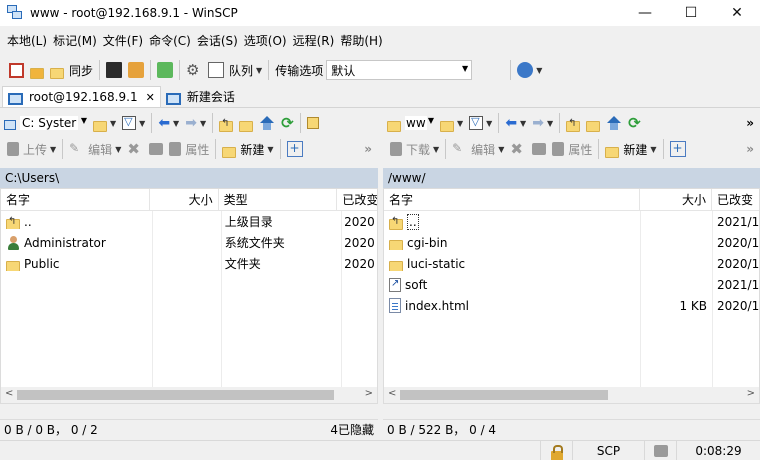 Image resolution: width=760 pixels, height=460 pixels. Describe the element at coordinates (571, 263) in the screenshot. I see `list-item: luci-static 2020/1/` at that location.